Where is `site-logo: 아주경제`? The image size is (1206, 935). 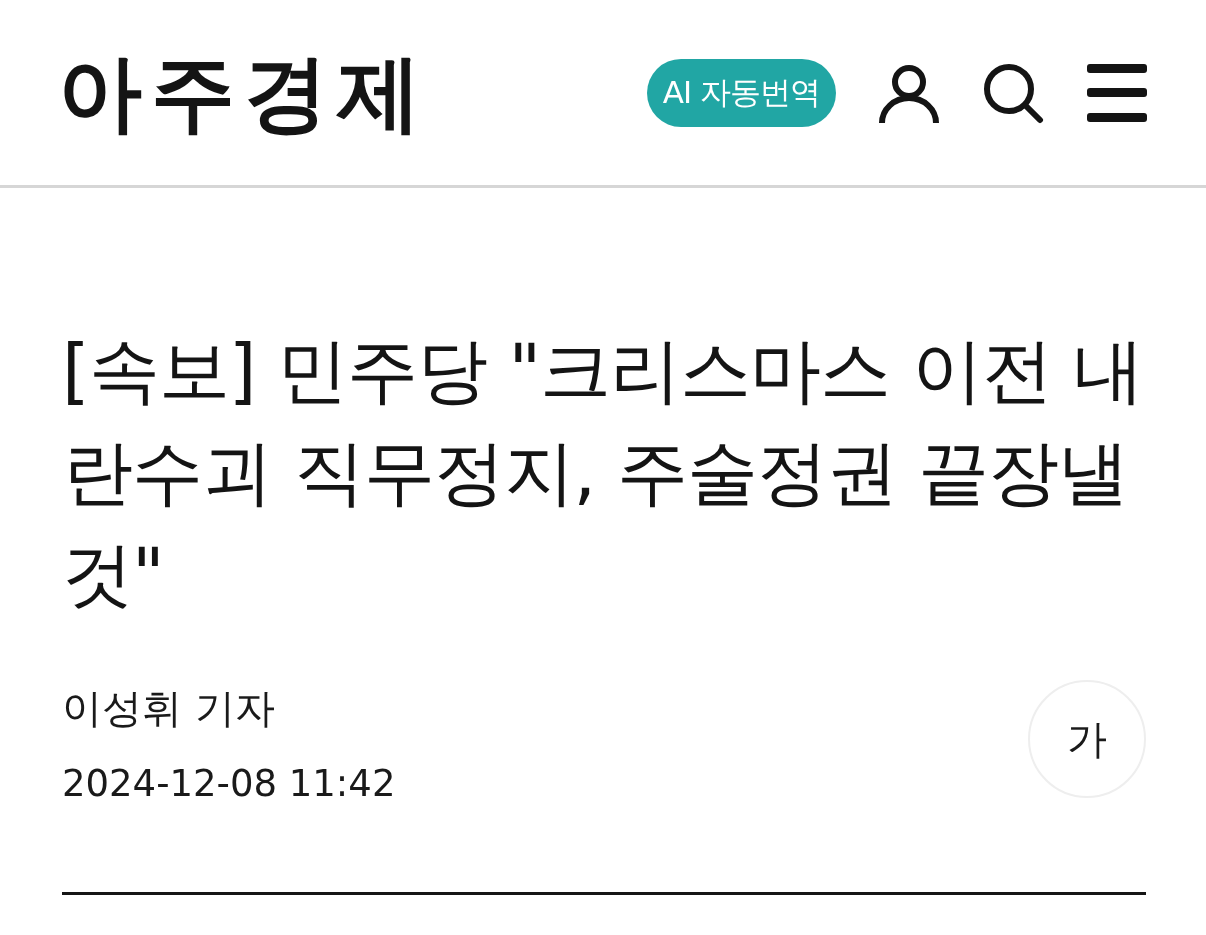
site-logo: 아주경제 is located at coordinates (244, 92).